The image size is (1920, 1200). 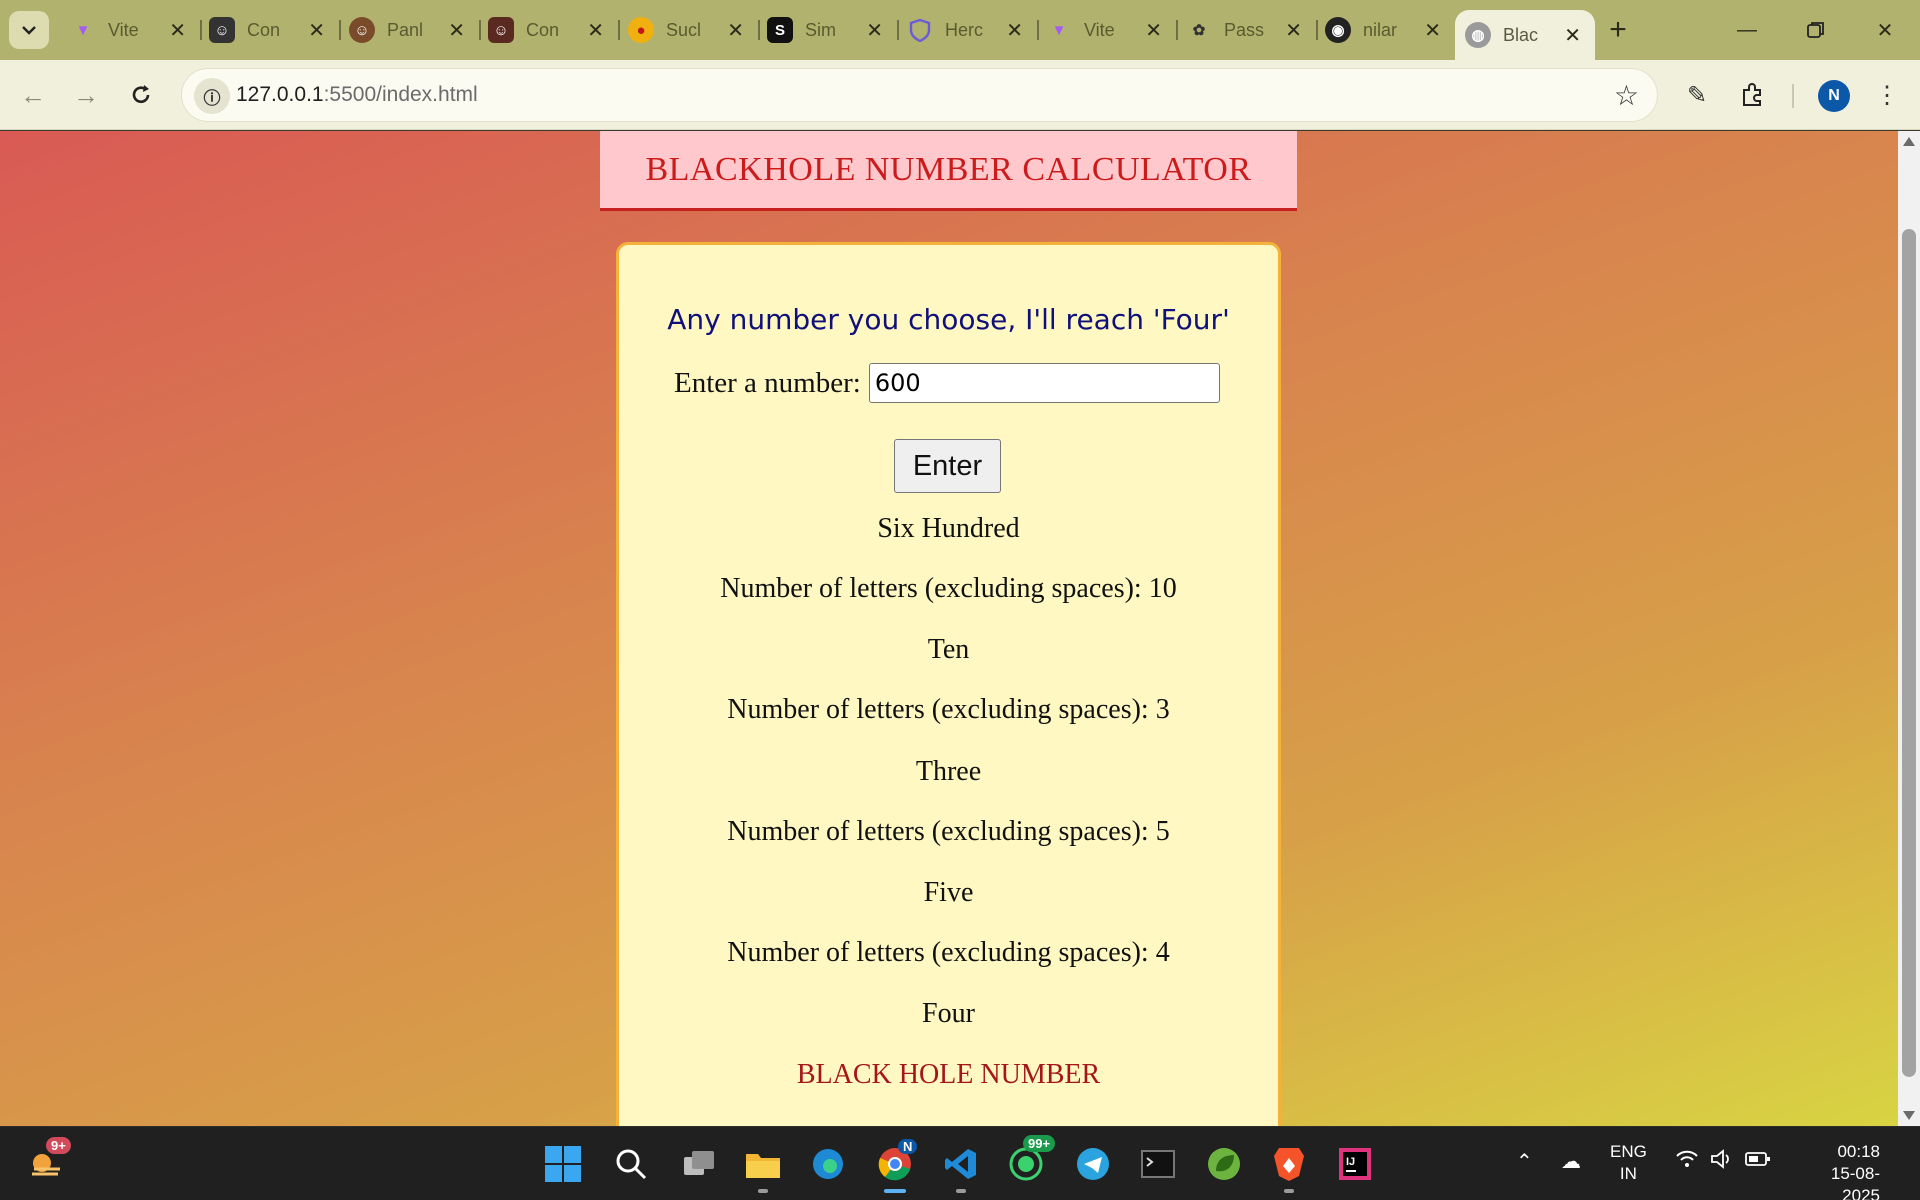 I want to click on tab: ✿ Pass ✕, so click(x=1247, y=30).